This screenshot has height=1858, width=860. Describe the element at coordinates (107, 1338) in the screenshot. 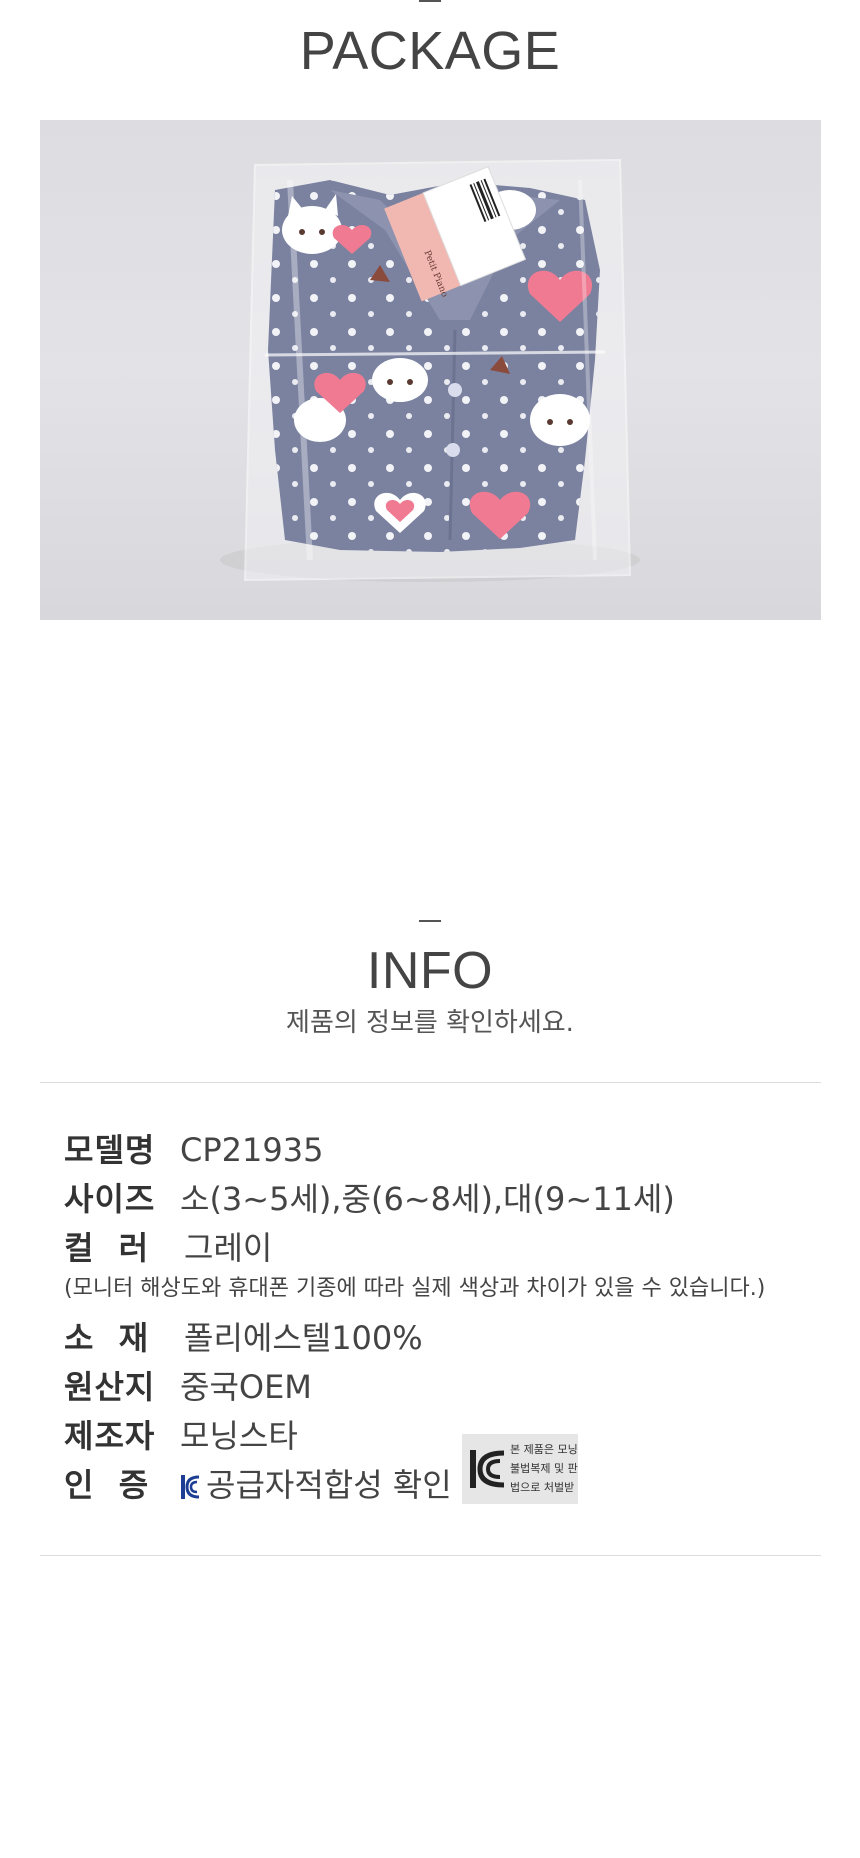

I see `spec-label: 소 재` at that location.